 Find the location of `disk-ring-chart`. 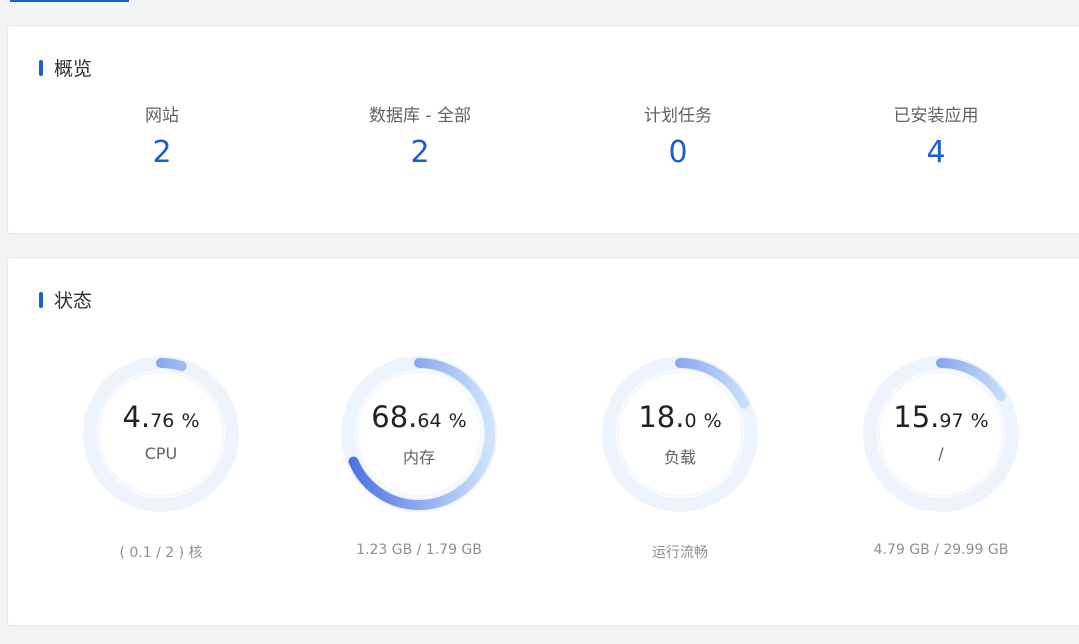

disk-ring-chart is located at coordinates (941, 434).